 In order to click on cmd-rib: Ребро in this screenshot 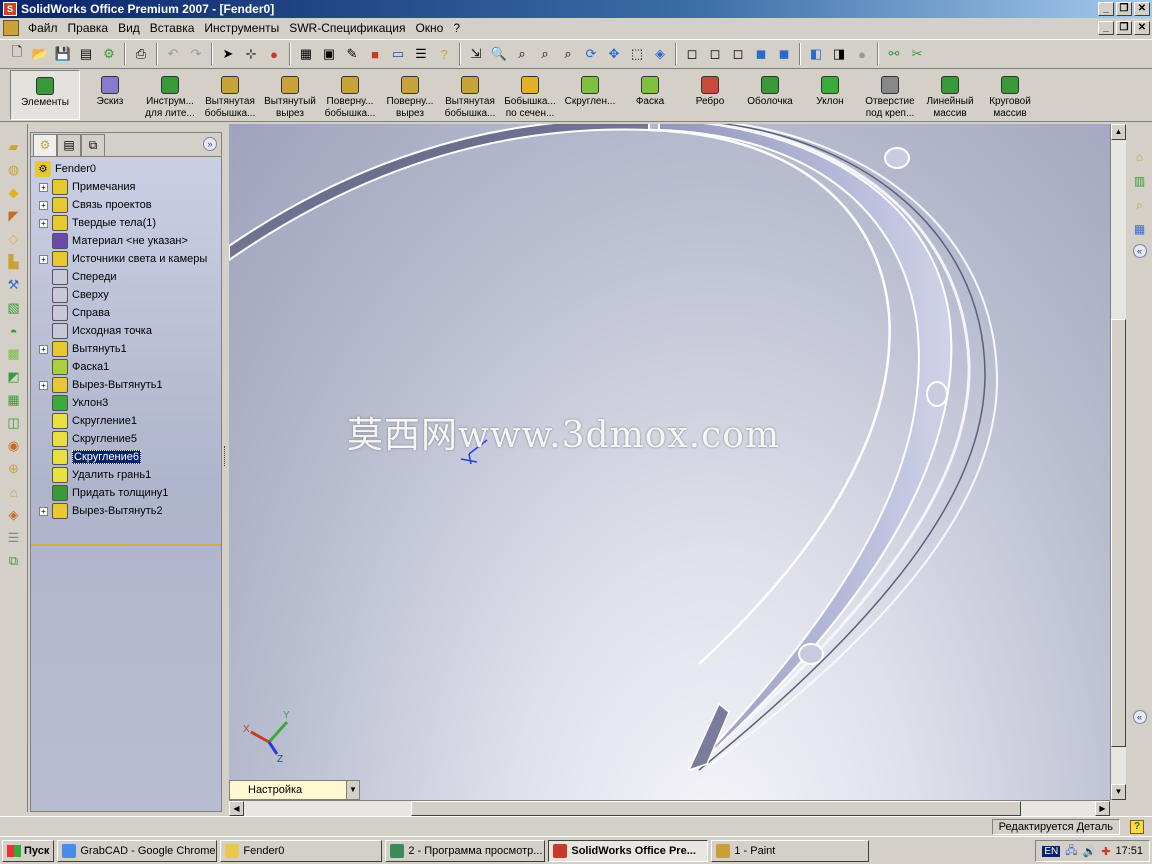, I will do `click(710, 95)`.